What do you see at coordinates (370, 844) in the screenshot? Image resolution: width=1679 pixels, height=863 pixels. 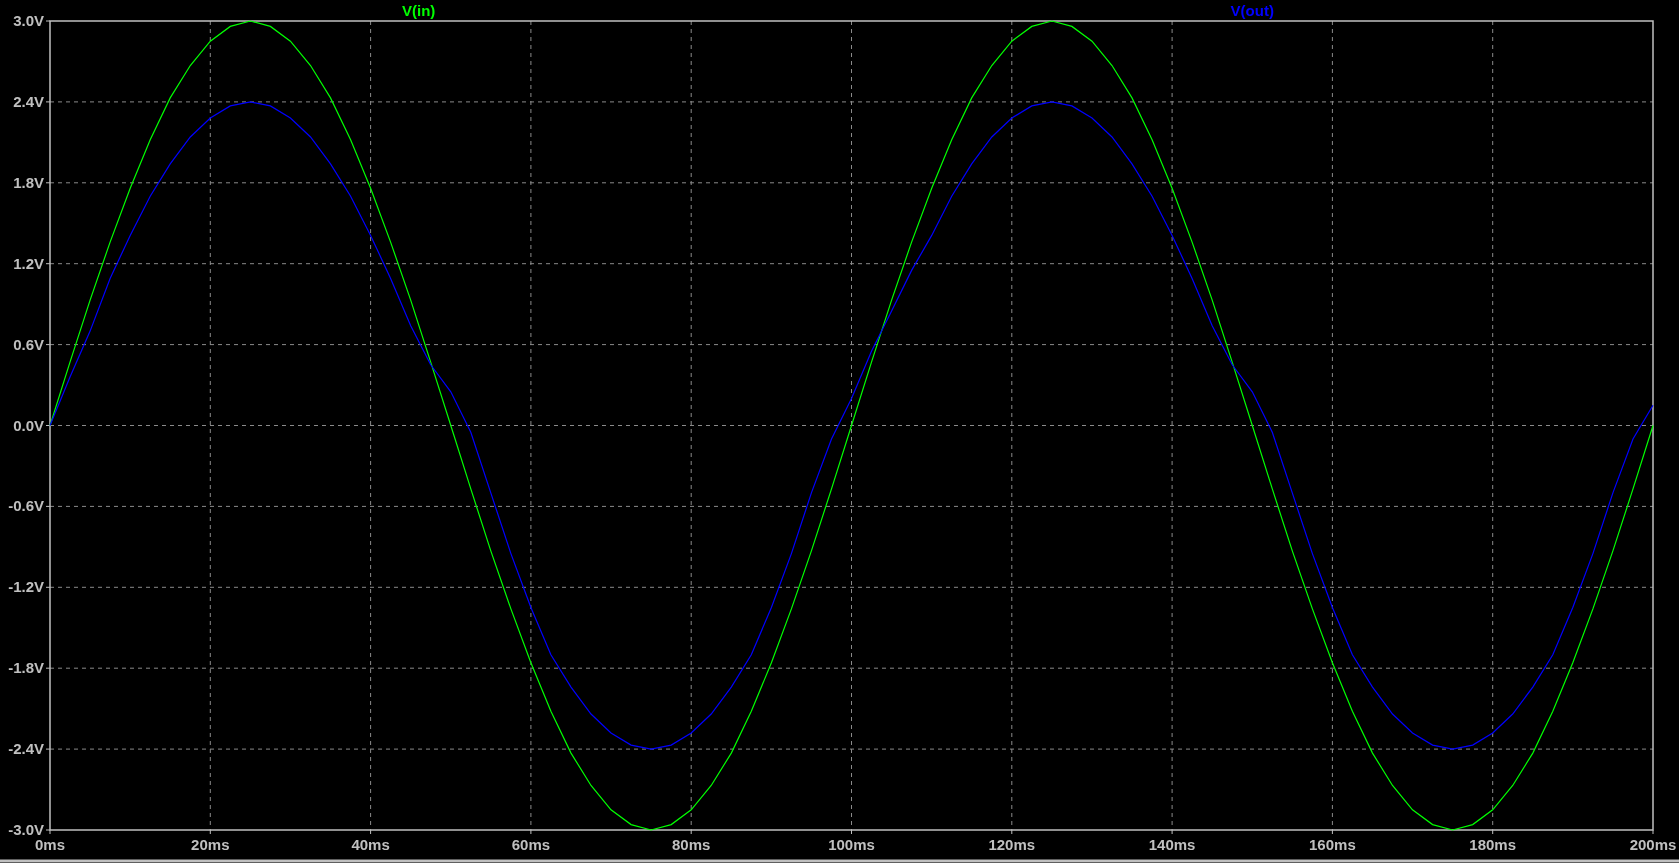 I see `x-tick-label: 40ms` at bounding box center [370, 844].